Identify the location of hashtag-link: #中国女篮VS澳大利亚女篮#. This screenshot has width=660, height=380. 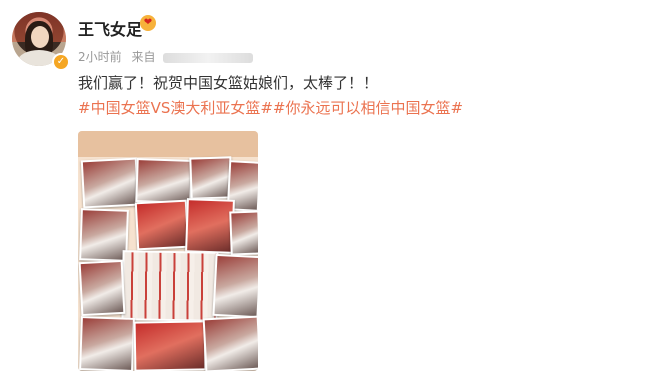
(175, 108).